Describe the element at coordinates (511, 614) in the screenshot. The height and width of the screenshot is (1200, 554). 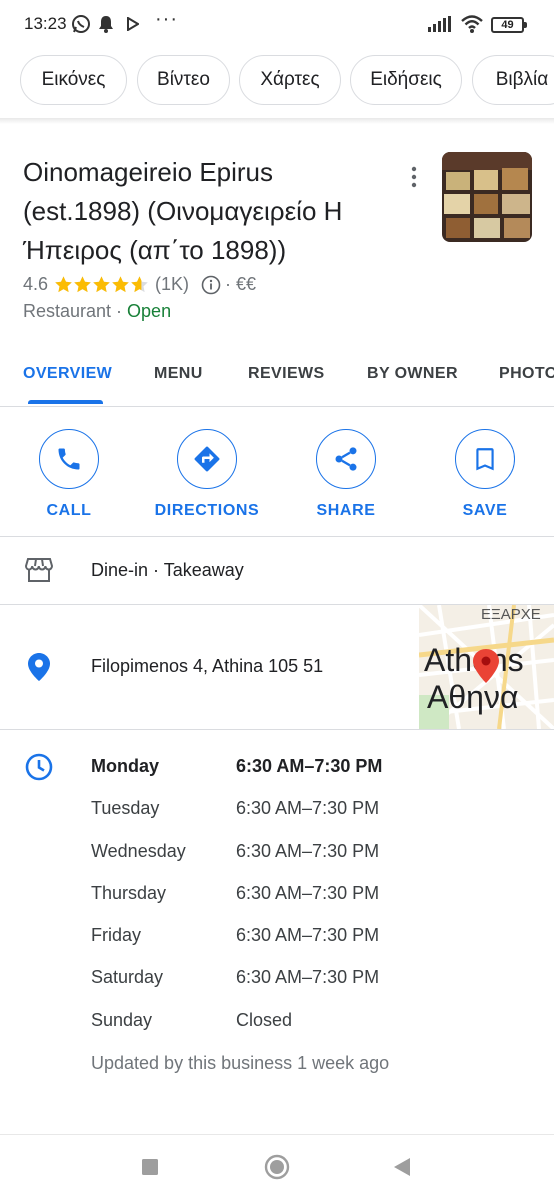
I see `map-area-label: ΕΞΑΡΧΕ` at that location.